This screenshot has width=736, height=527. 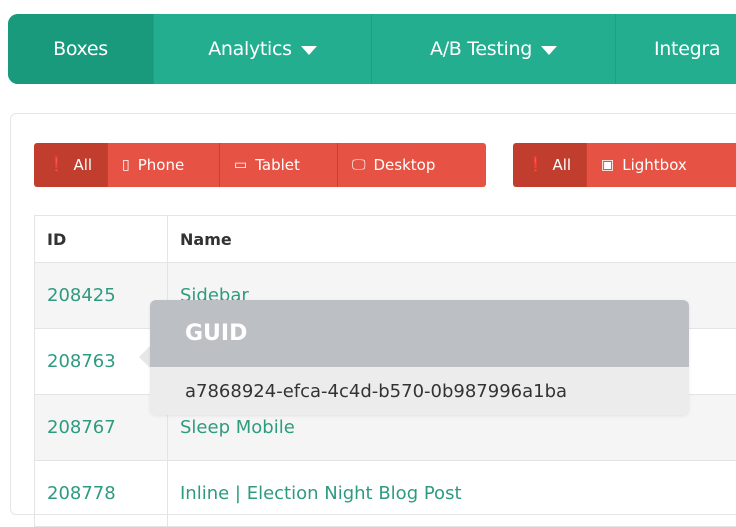 I want to click on popover-arrow, so click(x=144, y=357).